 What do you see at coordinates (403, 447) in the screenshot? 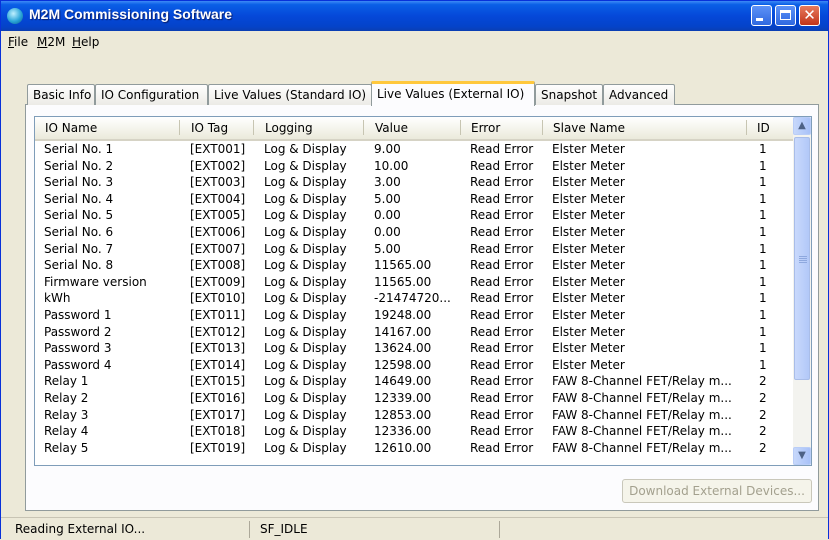
I see `cell-value: 12610.00` at bounding box center [403, 447].